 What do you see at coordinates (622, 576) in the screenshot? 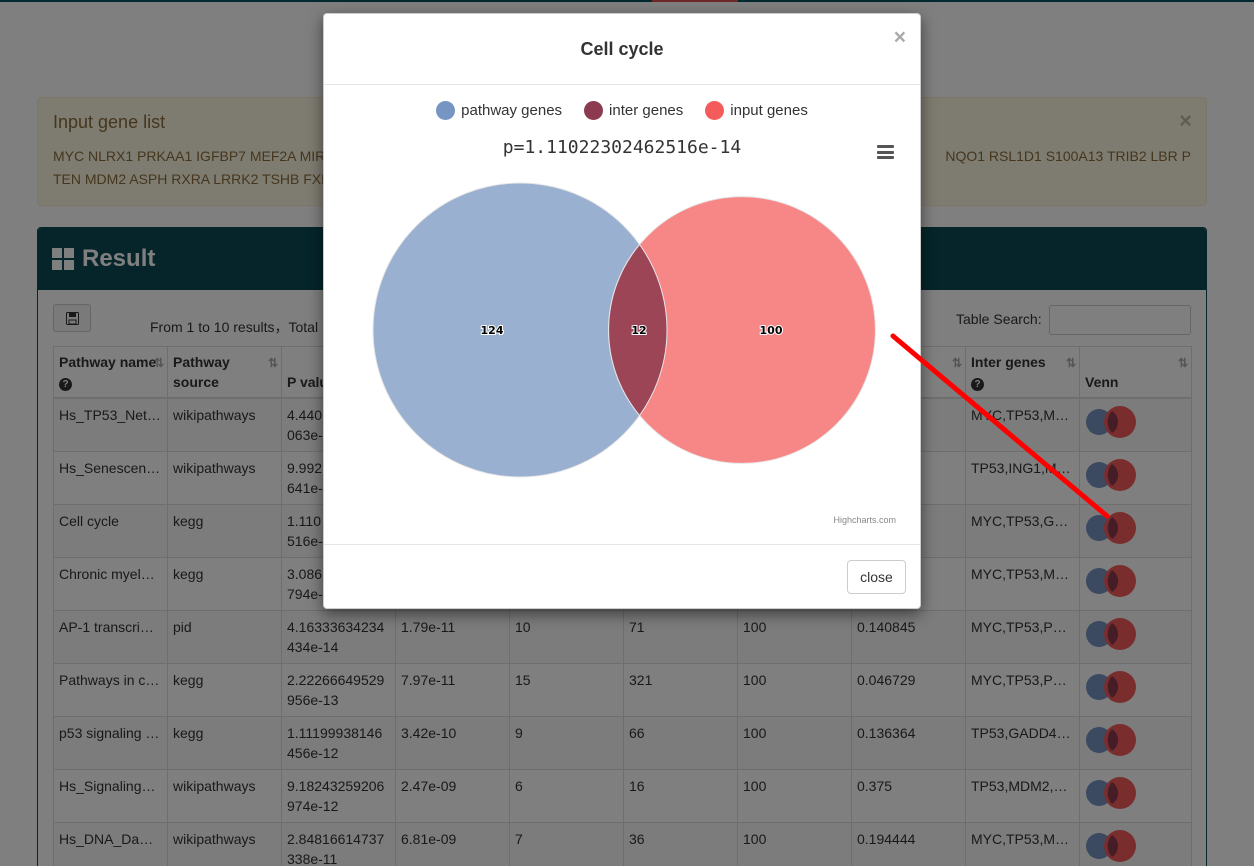
I see `modal-footer: close` at bounding box center [622, 576].